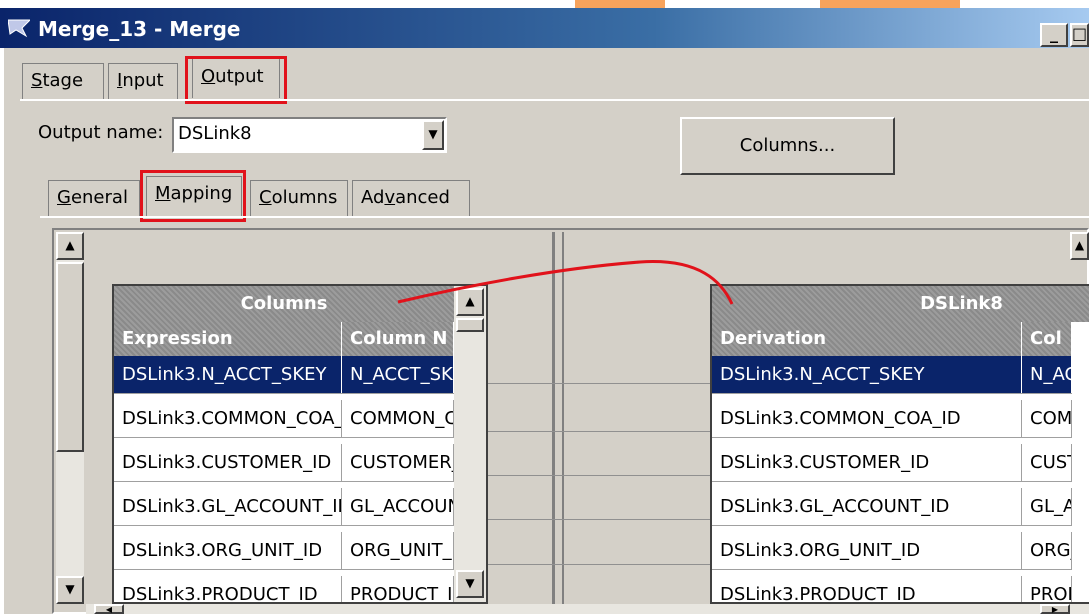 Image resolution: width=1089 pixels, height=614 pixels. I want to click on annotation-arrow, so click(565, 282).